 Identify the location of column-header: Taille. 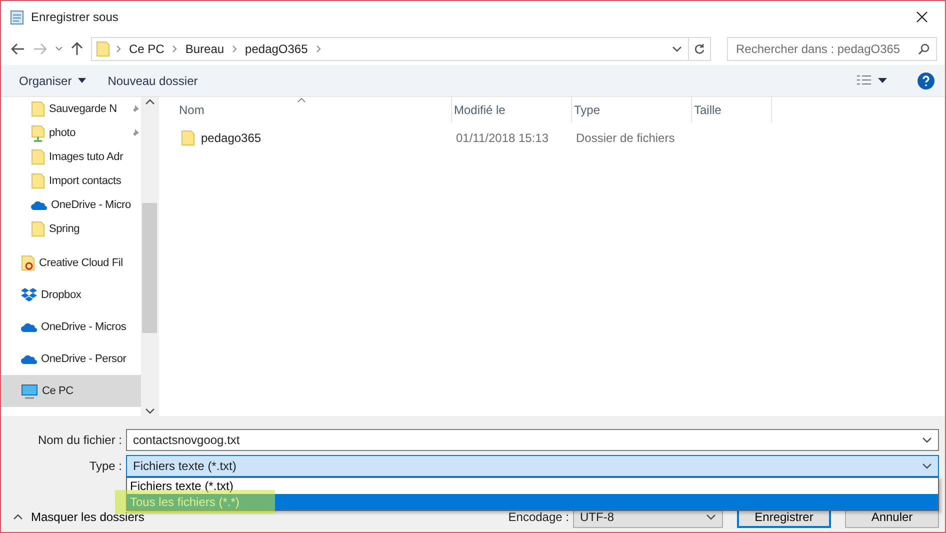
(732, 110).